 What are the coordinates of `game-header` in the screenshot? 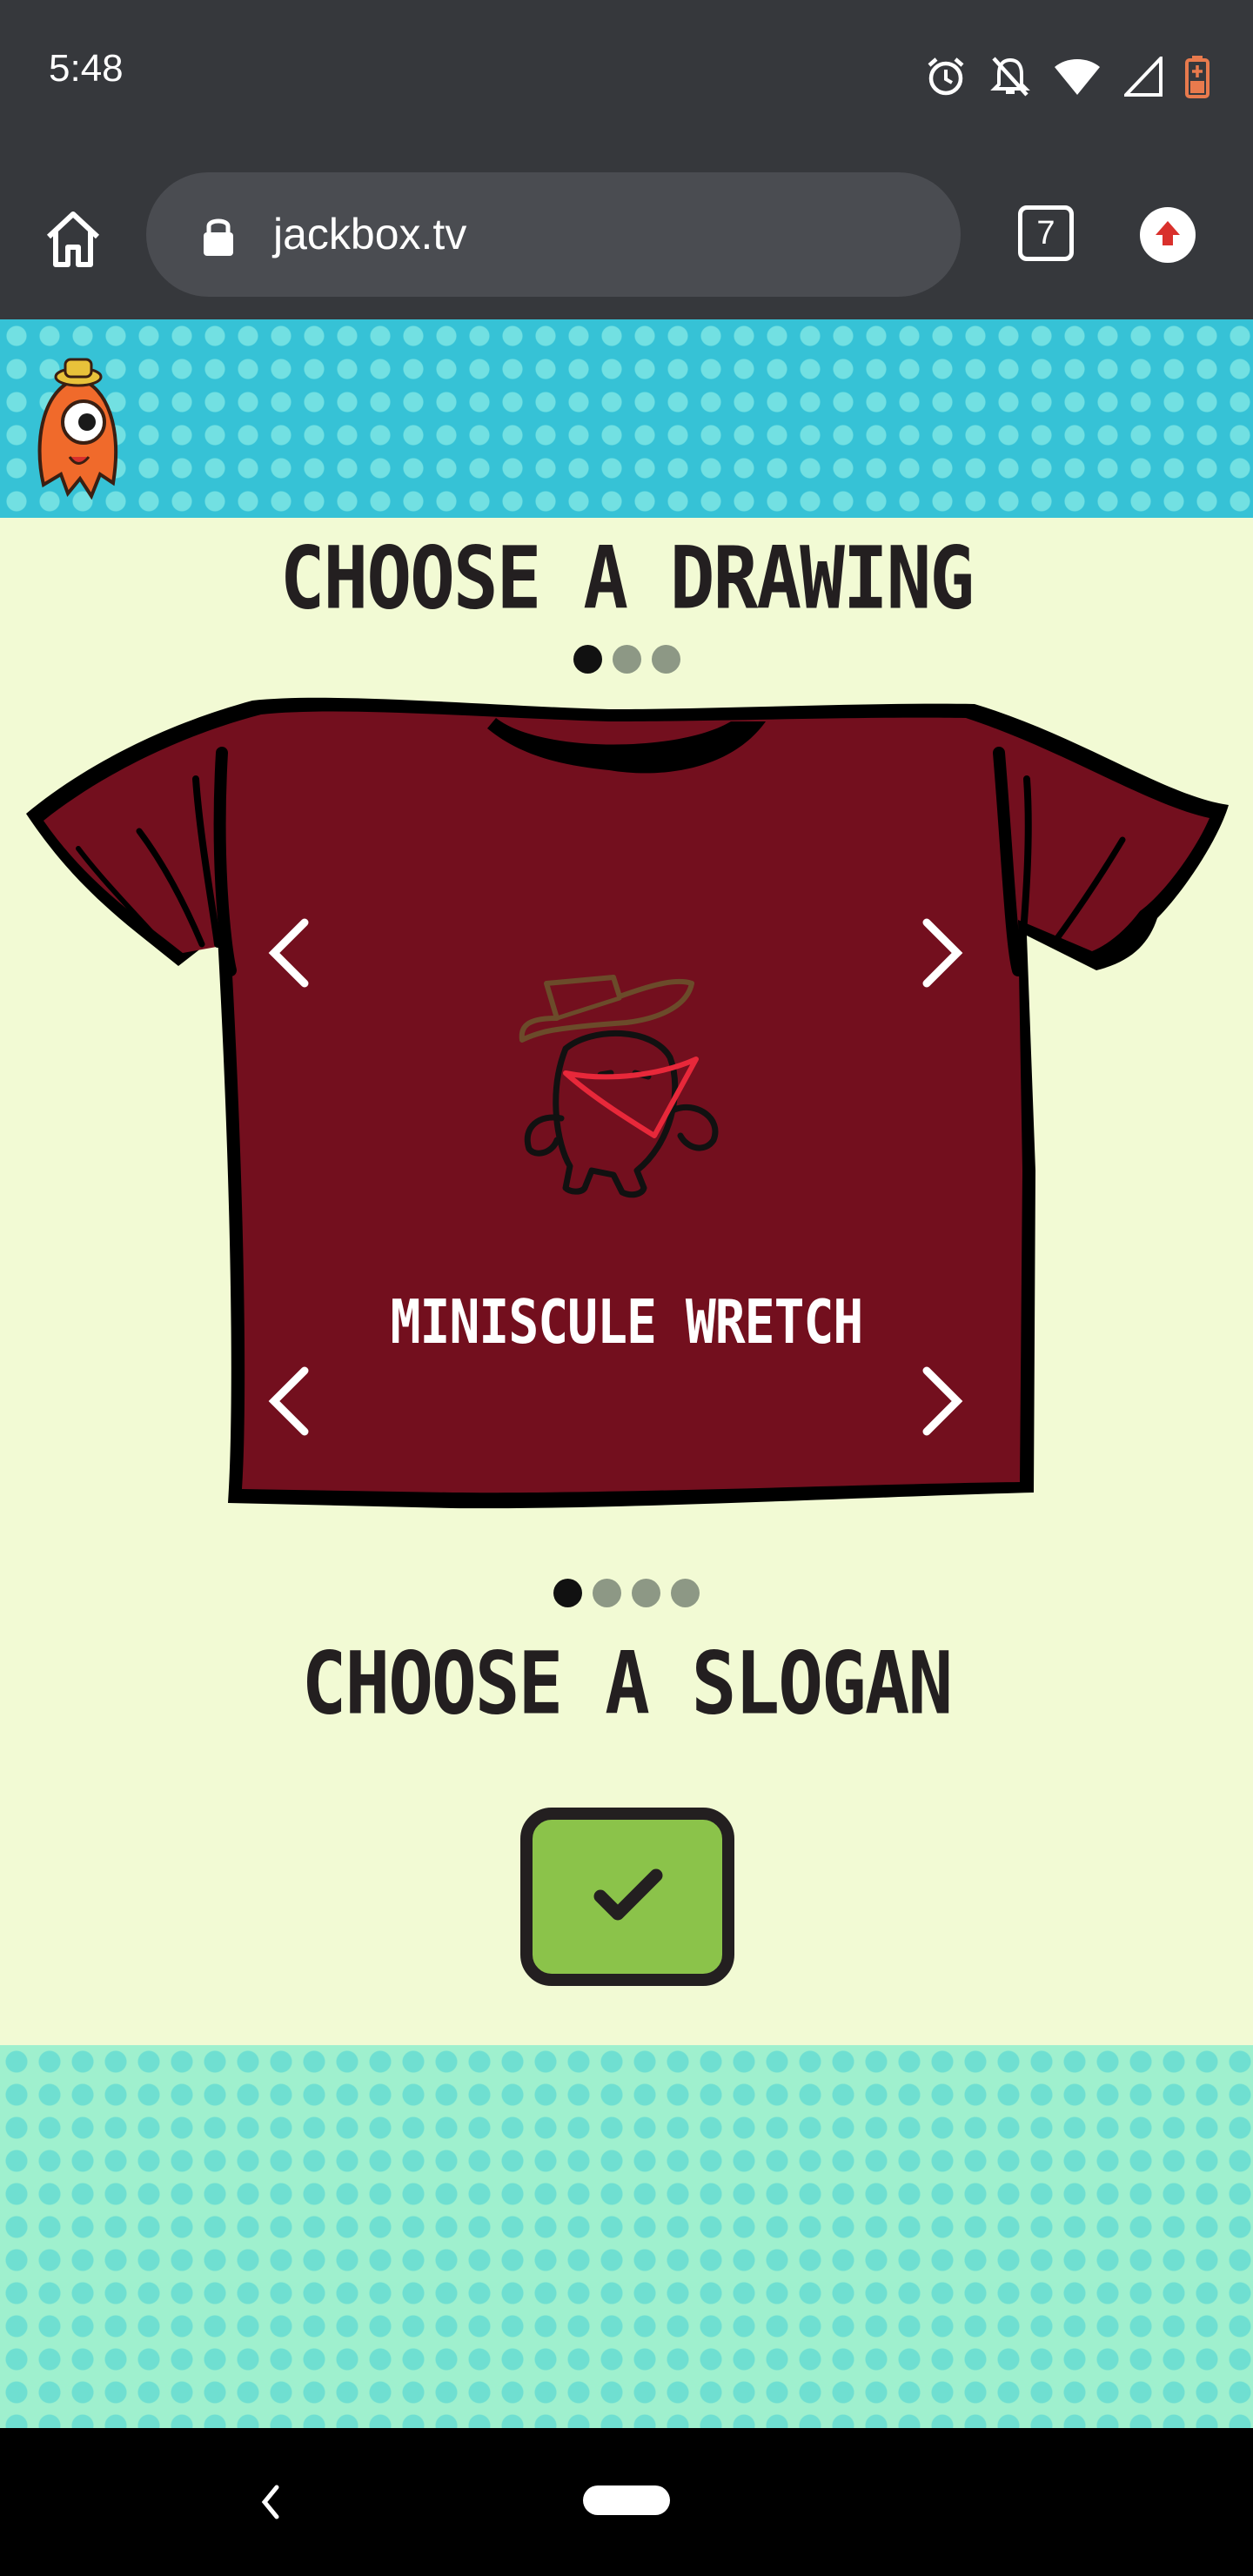 It's located at (626, 418).